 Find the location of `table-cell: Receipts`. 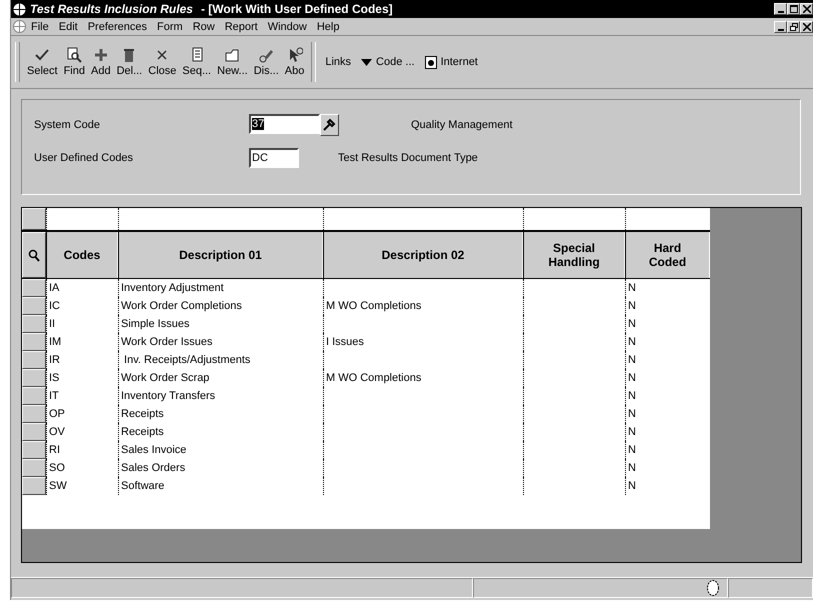

table-cell: Receipts is located at coordinates (142, 414).